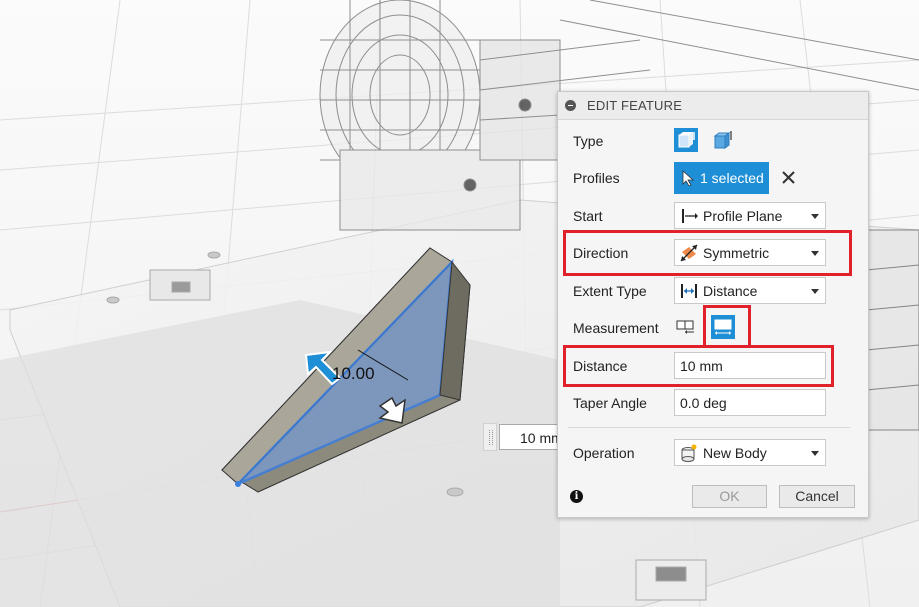 This screenshot has width=919, height=607. I want to click on distance-extent-icon, so click(689, 291).